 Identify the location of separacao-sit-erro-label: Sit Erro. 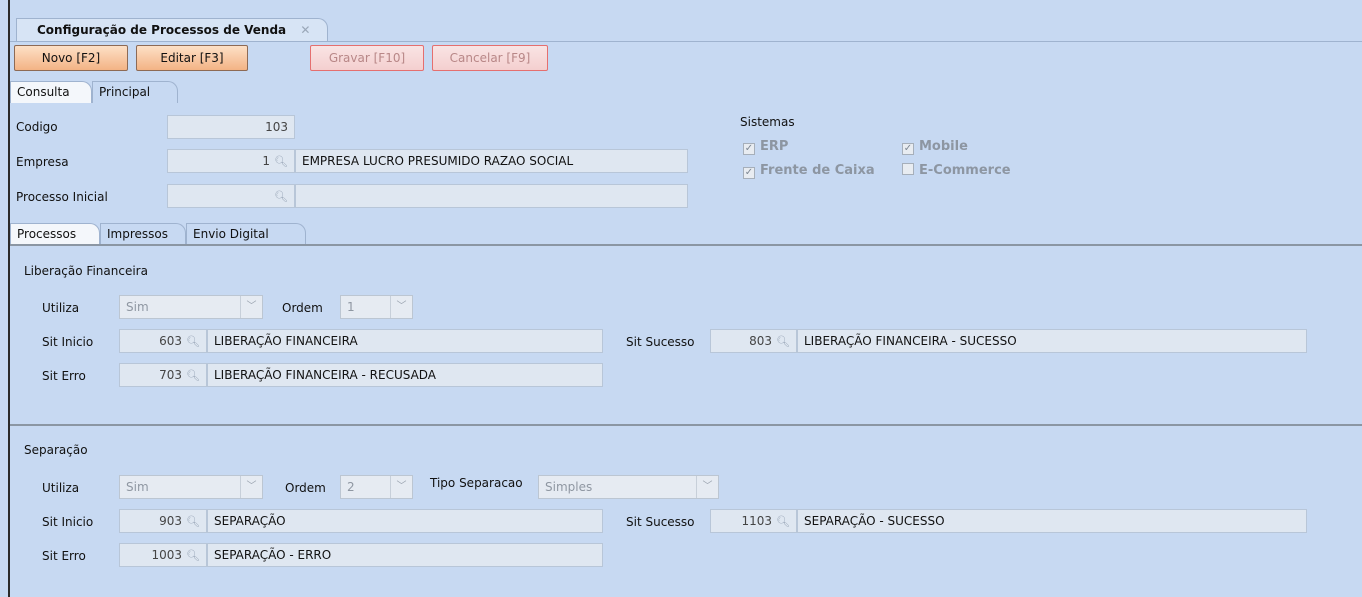
(64, 556).